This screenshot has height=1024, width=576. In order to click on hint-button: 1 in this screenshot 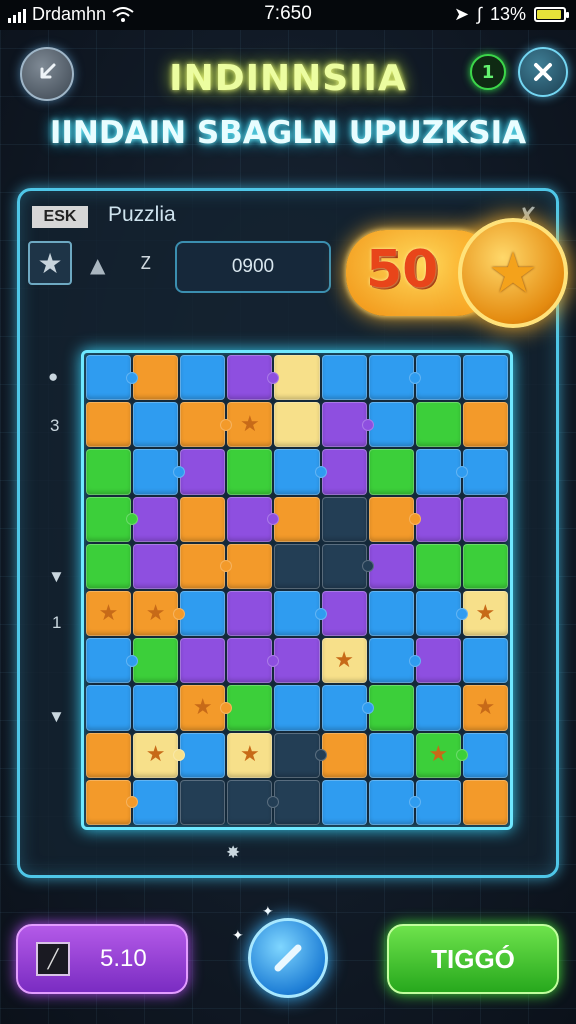, I will do `click(488, 72)`.